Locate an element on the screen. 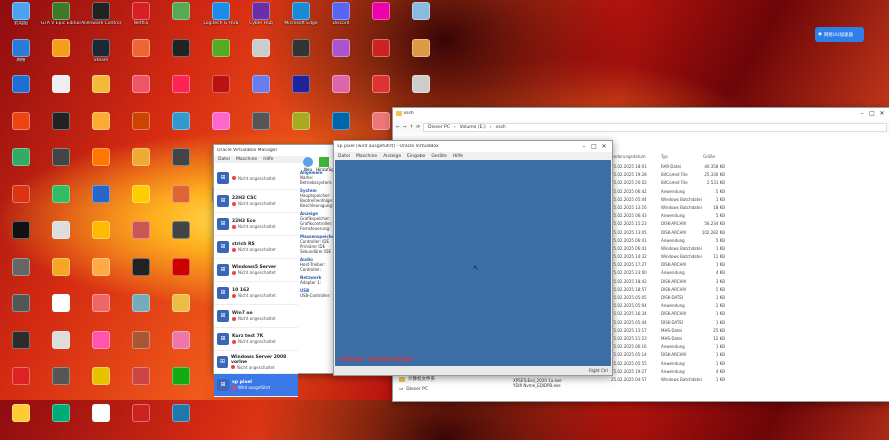 This screenshot has height=440, width=889. table-row: 25.02.2025 19:27 Anwendung 4 KB is located at coordinates (750, 373).